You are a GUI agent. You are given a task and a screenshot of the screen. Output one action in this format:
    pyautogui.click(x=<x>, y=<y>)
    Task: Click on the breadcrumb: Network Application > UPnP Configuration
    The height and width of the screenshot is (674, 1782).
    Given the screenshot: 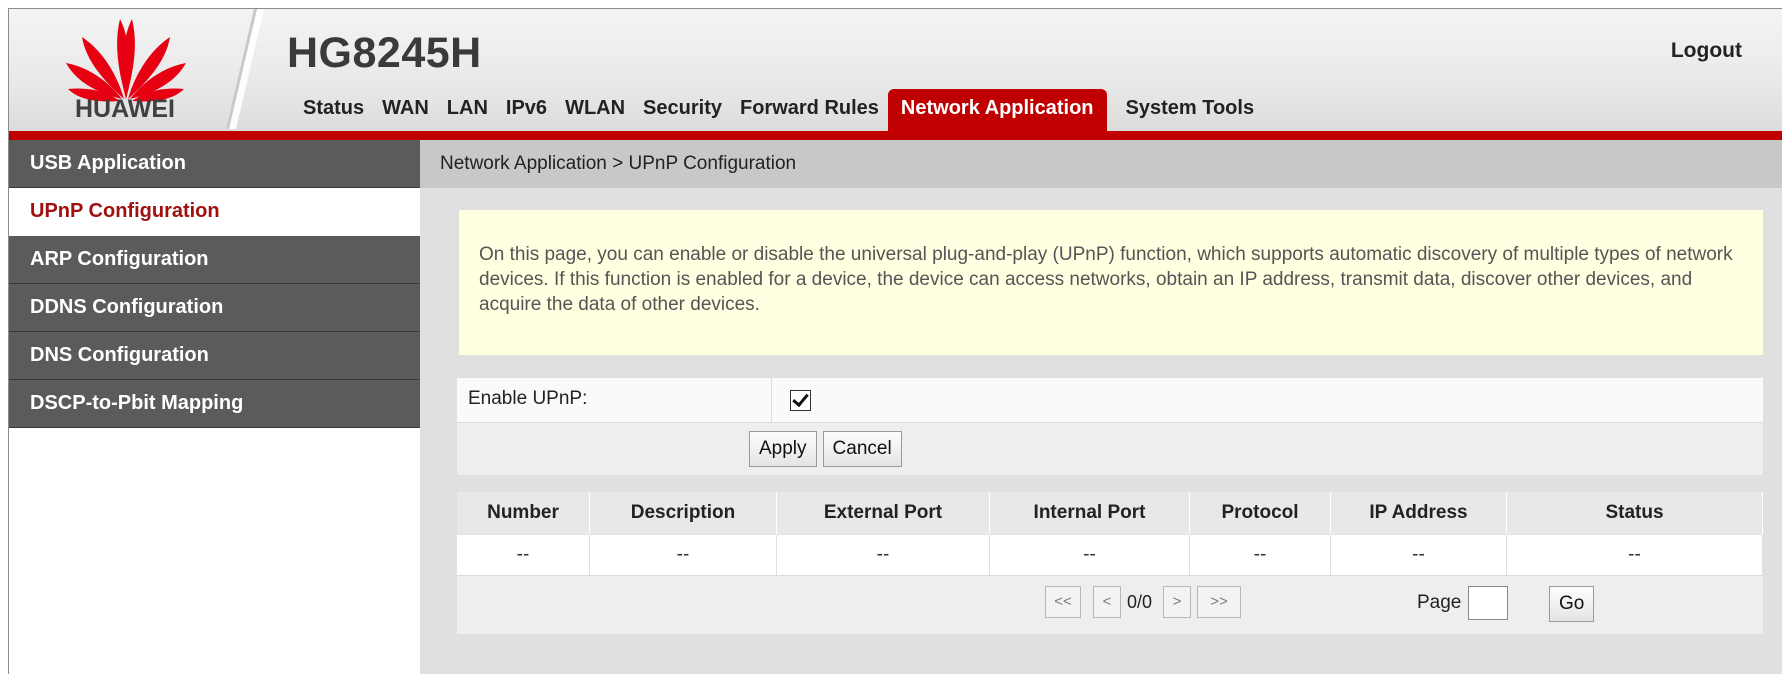 What is the action you would take?
    pyautogui.click(x=1101, y=164)
    